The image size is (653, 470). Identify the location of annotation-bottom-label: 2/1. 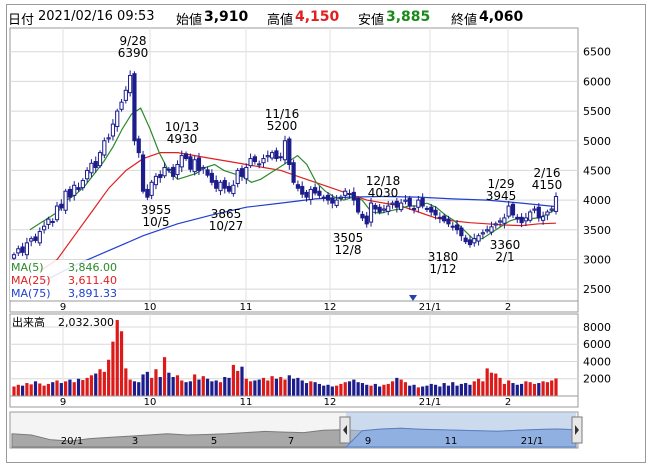
(504, 257).